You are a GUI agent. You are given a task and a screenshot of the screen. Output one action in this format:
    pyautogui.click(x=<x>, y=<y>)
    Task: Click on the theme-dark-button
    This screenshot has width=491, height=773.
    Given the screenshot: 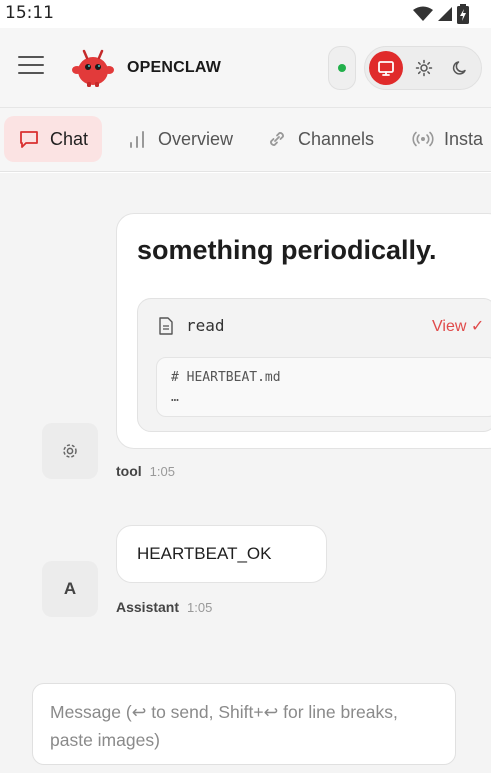 What is the action you would take?
    pyautogui.click(x=460, y=68)
    